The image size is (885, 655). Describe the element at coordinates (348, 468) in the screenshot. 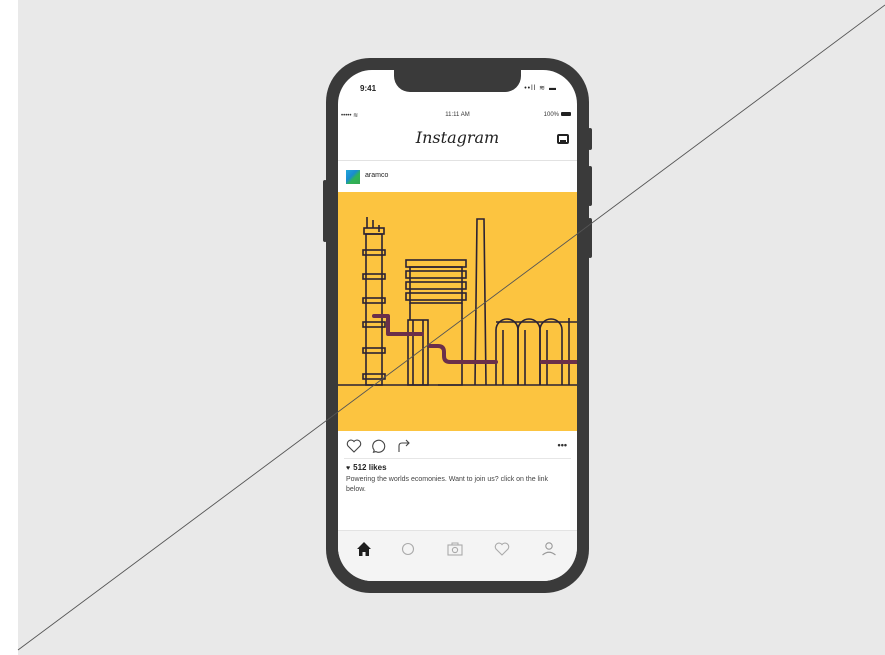

I see `likes-heart-icon: ♥` at that location.